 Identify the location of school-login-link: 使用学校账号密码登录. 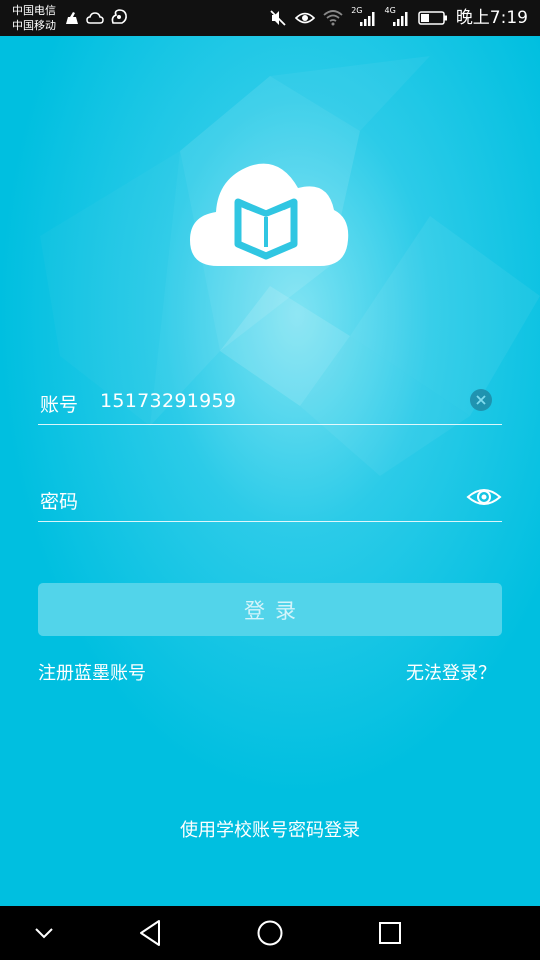
(270, 829).